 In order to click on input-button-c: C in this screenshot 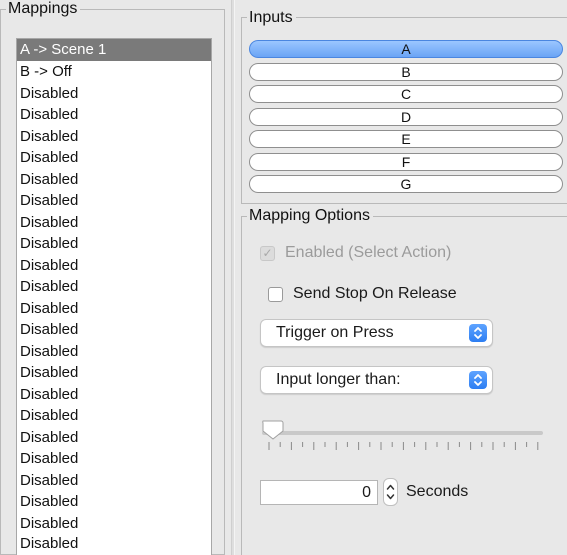, I will do `click(406, 94)`.